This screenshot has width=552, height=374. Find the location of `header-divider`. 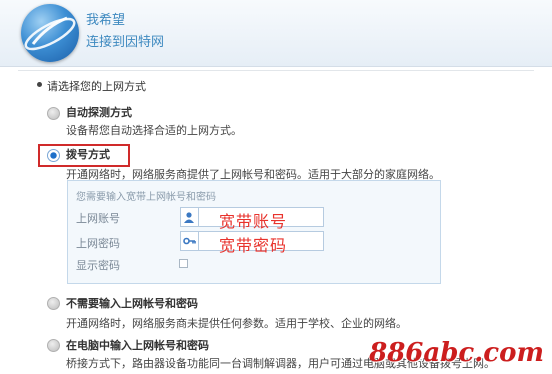

header-divider is located at coordinates (276, 70).